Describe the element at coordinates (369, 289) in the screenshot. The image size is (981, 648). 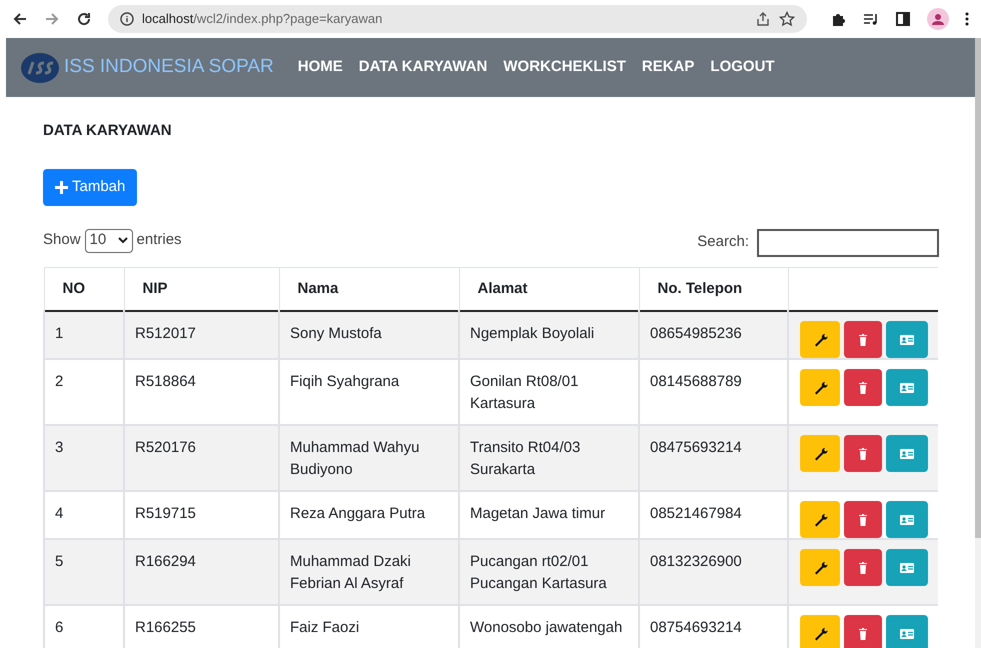
I see `column-header: Nama` at that location.